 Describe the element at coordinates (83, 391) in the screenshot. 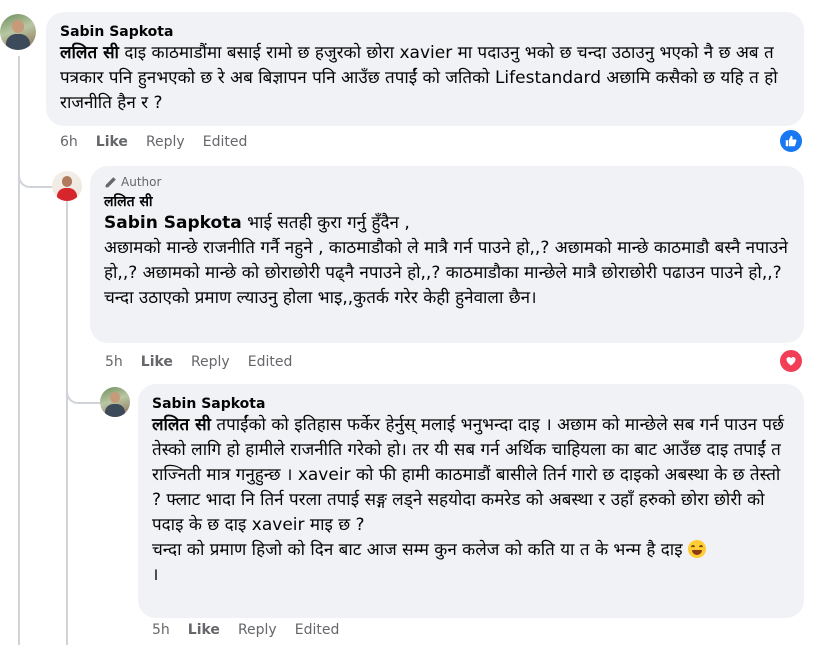

I see `thread-elbow-reply2` at that location.